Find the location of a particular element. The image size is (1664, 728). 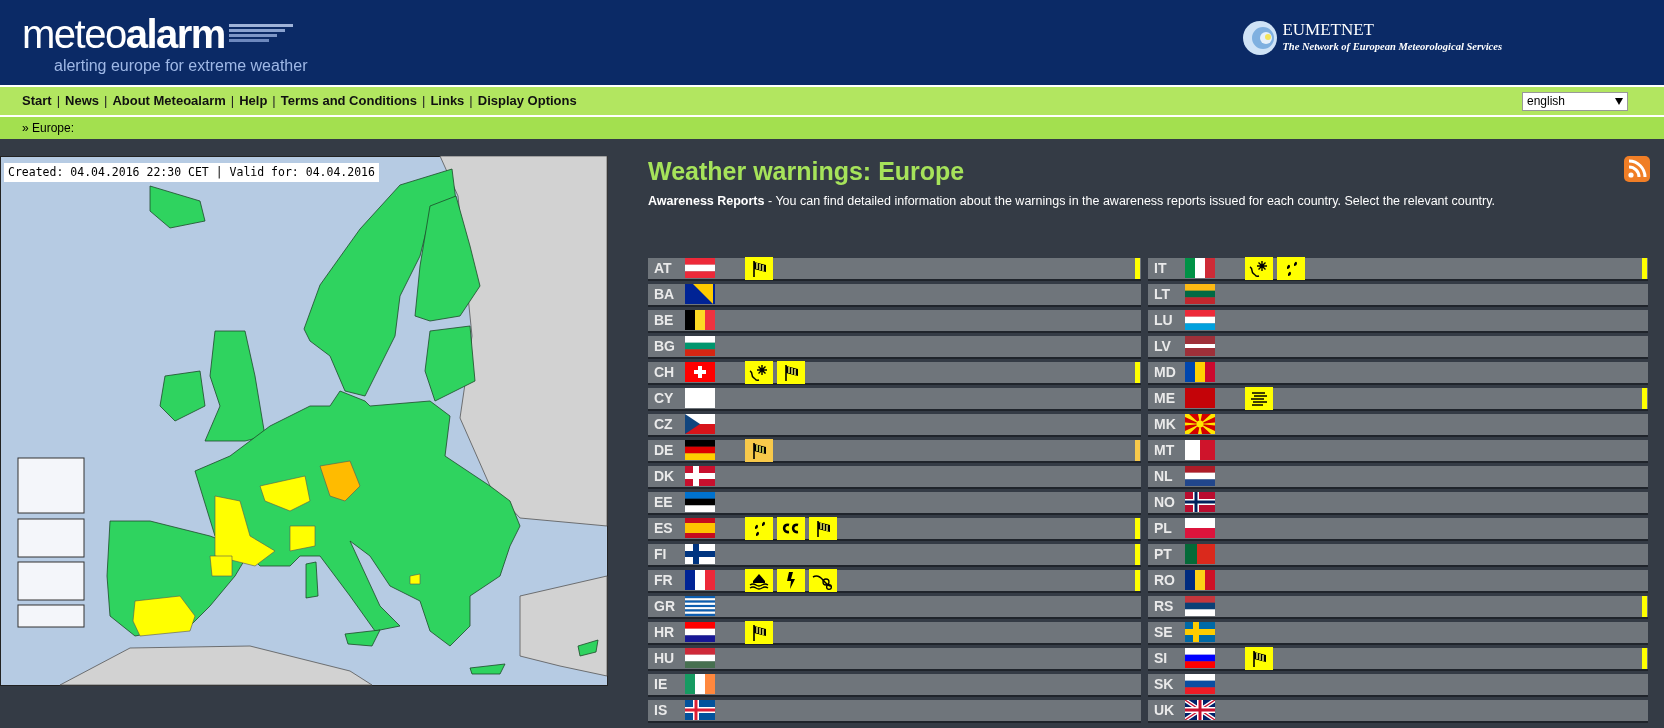

country-row: IS is located at coordinates (894, 711).